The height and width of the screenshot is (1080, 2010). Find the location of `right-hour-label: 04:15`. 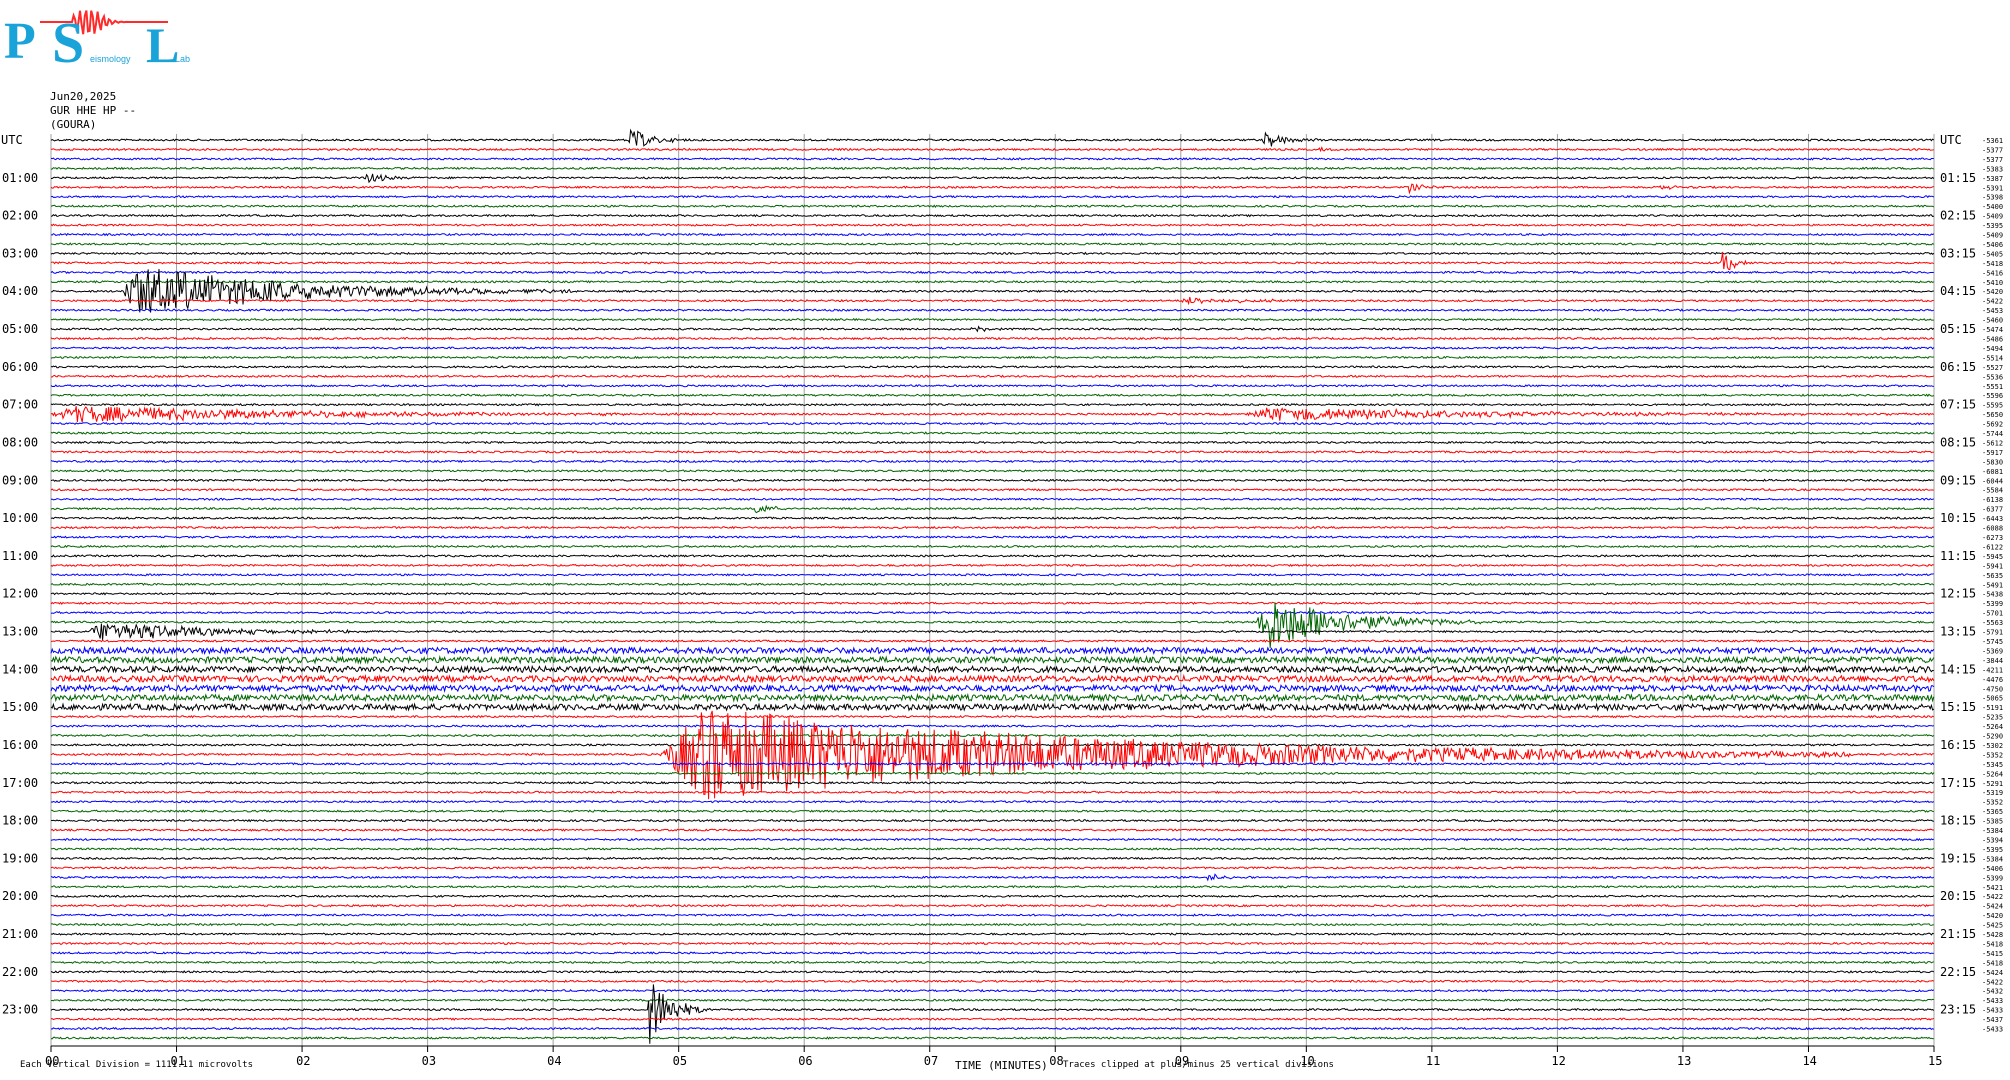

right-hour-label: 04:15 is located at coordinates (1958, 291).